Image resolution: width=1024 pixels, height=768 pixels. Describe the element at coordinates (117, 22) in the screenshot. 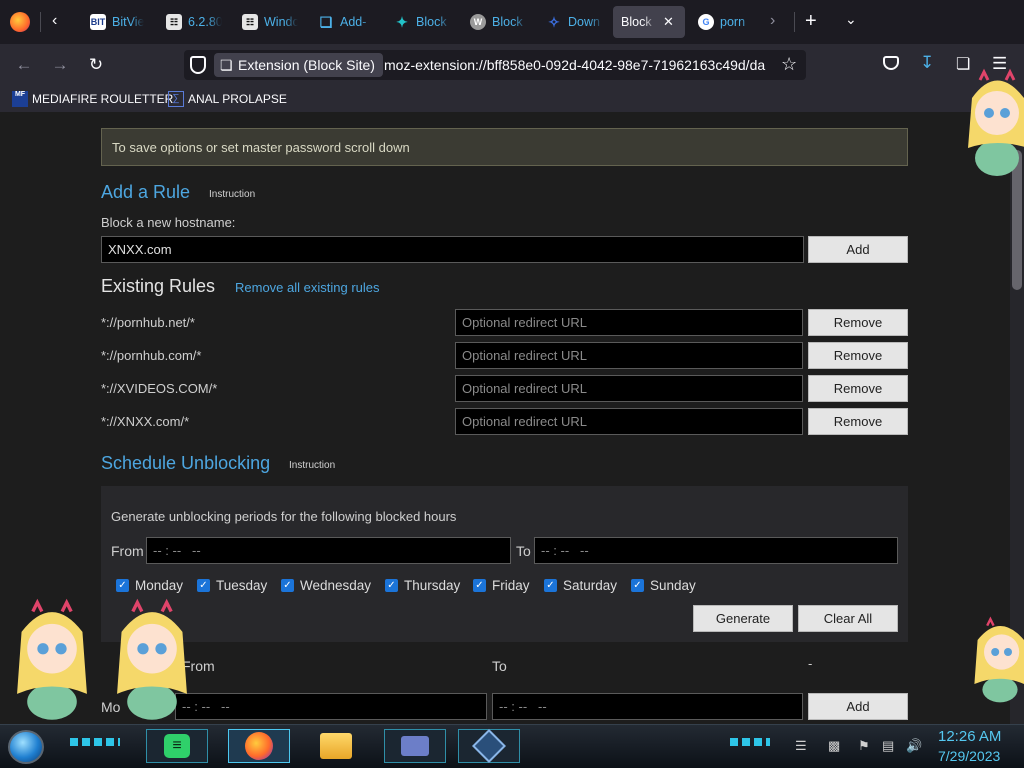

I see `tab-bitview: BIT BitVie` at that location.